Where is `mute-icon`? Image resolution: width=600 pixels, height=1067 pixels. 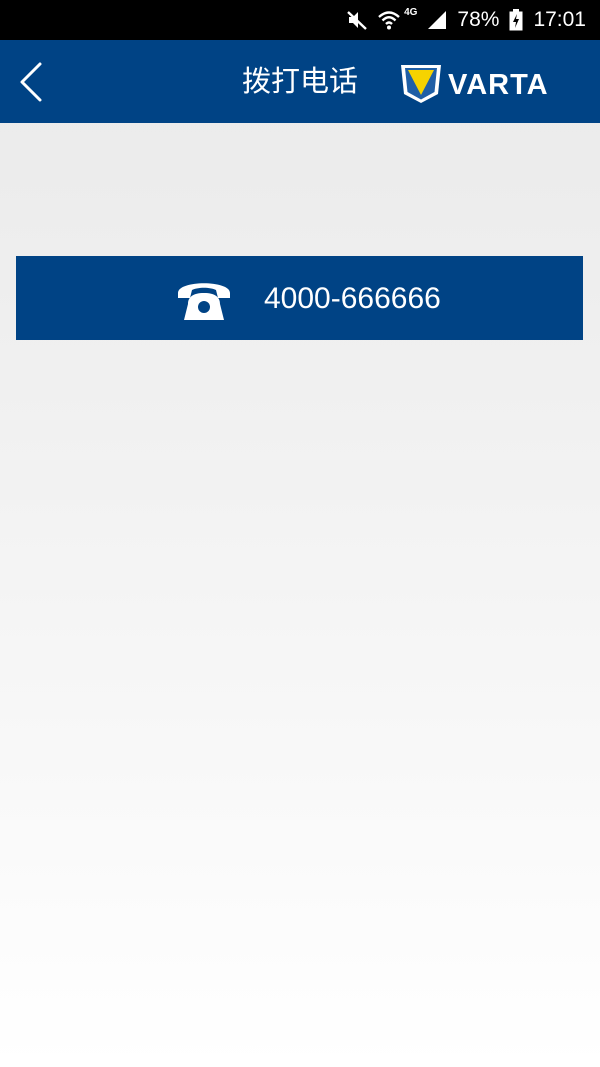
mute-icon is located at coordinates (357, 20).